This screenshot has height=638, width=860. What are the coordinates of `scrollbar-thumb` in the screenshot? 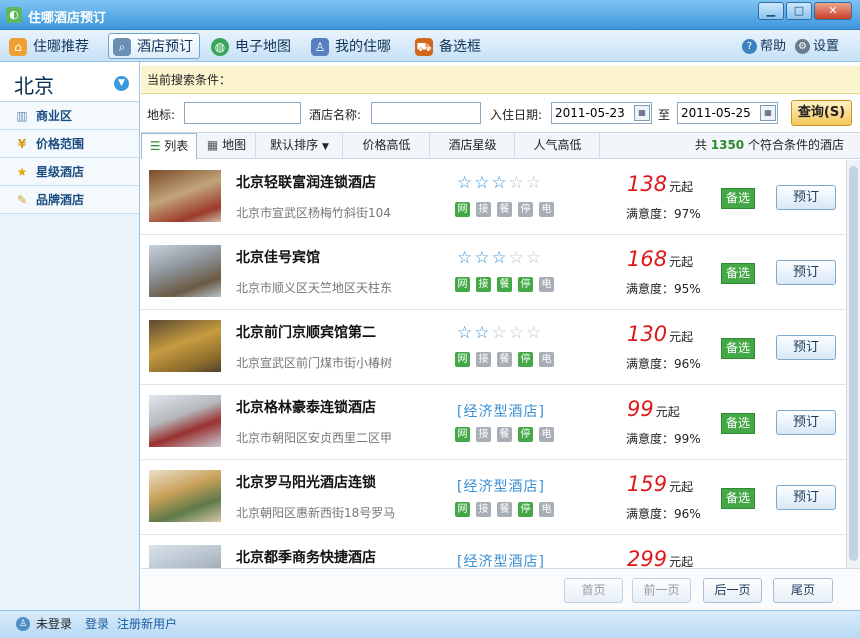 It's located at (853, 363).